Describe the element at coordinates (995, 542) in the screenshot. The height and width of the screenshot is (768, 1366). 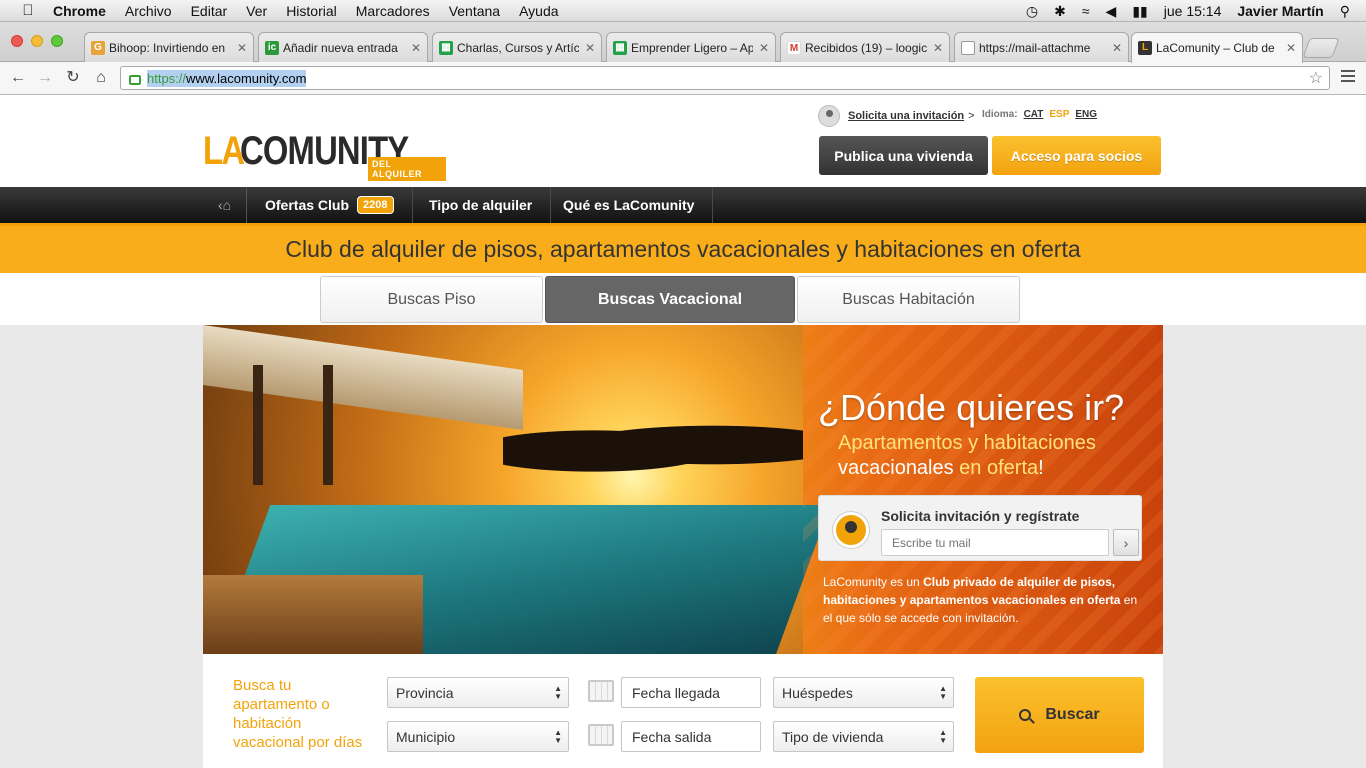
I see `email-field` at that location.